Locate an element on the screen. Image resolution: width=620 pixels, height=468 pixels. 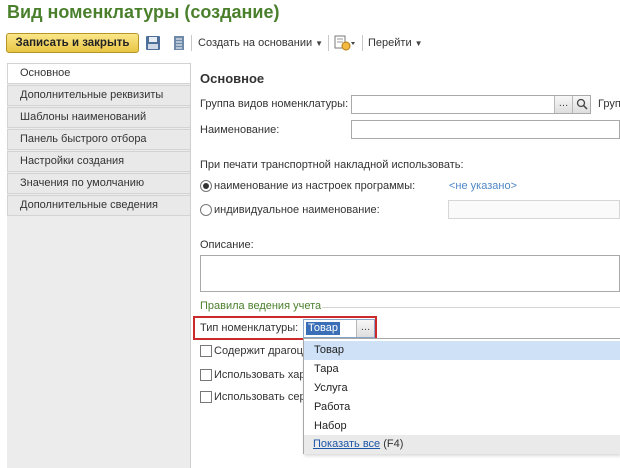
go-to-label: Перейти is located at coordinates (390, 43).